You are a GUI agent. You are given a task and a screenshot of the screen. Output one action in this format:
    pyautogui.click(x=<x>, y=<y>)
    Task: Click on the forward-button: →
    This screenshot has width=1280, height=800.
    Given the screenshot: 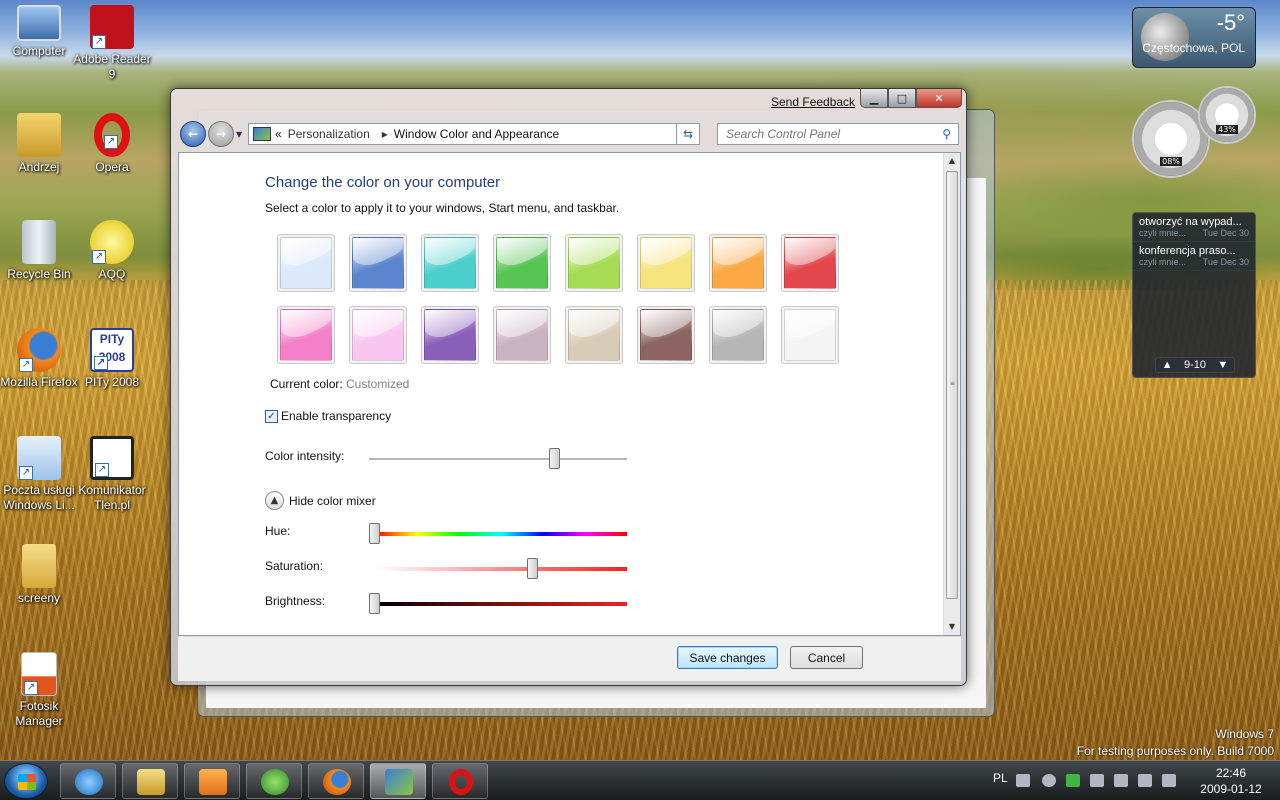 What is the action you would take?
    pyautogui.click(x=221, y=134)
    